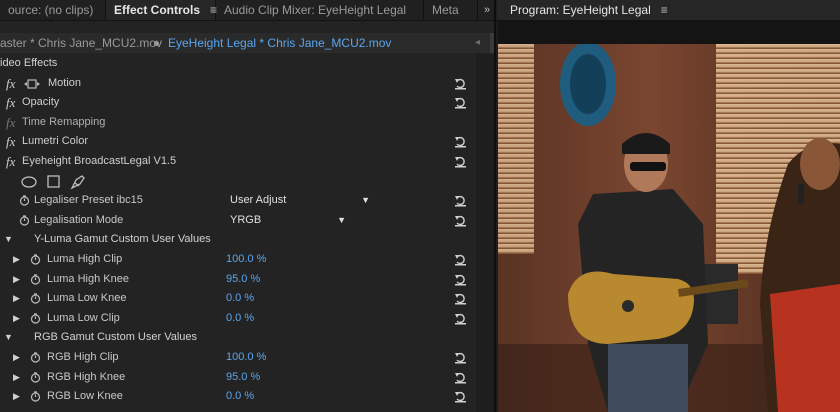  Describe the element at coordinates (238, 142) in the screenshot. I see `effect-lumetri-color: fx Lumetri Color` at that location.